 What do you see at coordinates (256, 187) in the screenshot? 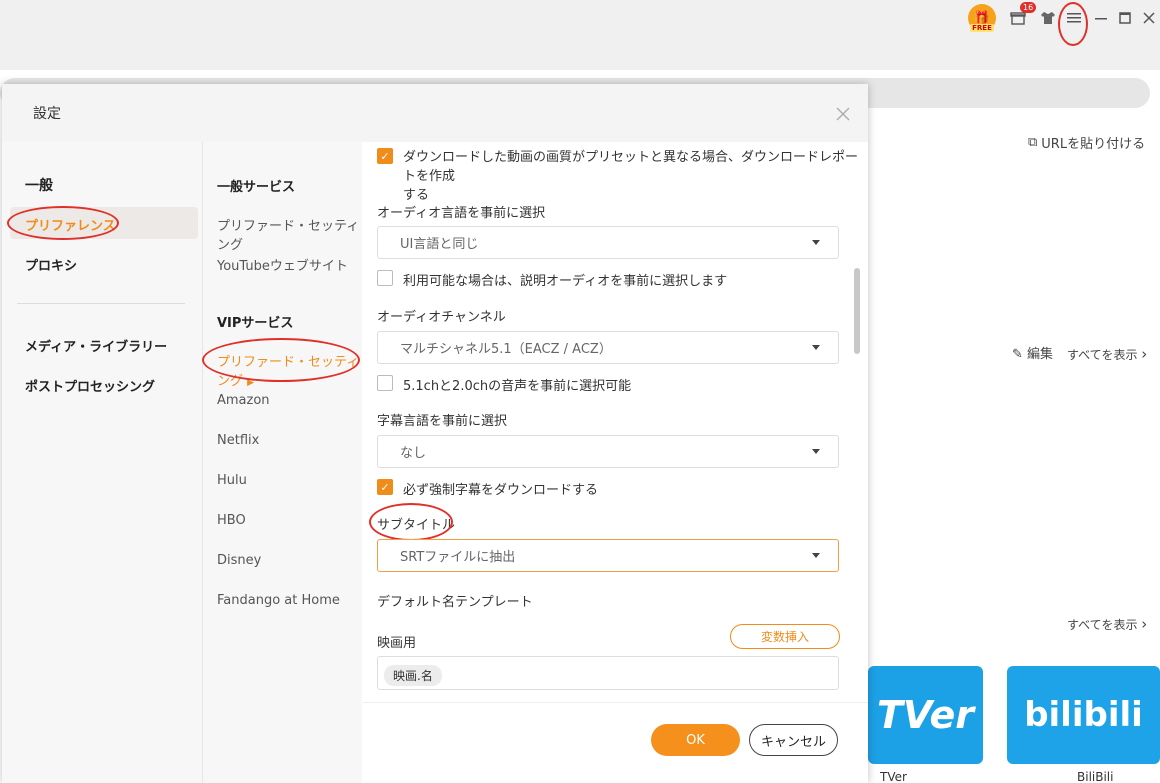
I see `nav-heading-general-services: 一般サービス` at bounding box center [256, 187].